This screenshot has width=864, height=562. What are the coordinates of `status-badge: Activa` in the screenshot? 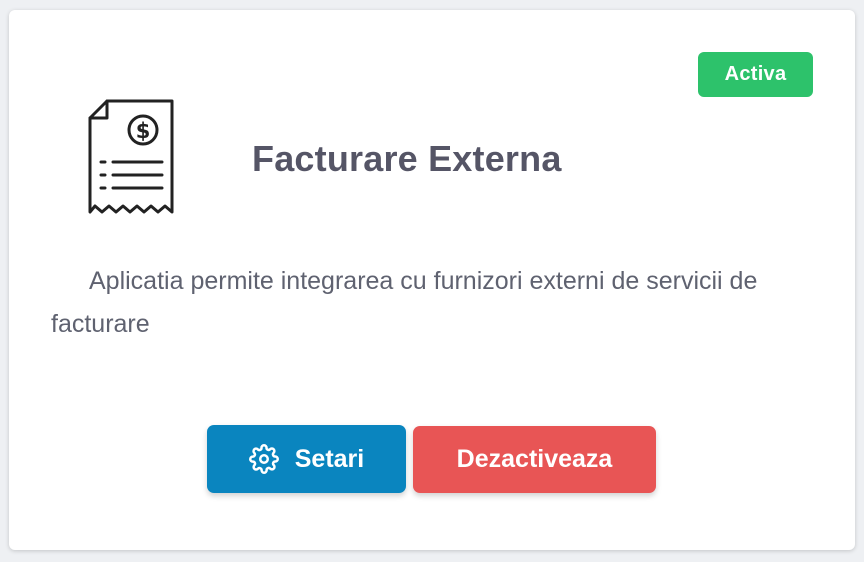 It's located at (755, 74).